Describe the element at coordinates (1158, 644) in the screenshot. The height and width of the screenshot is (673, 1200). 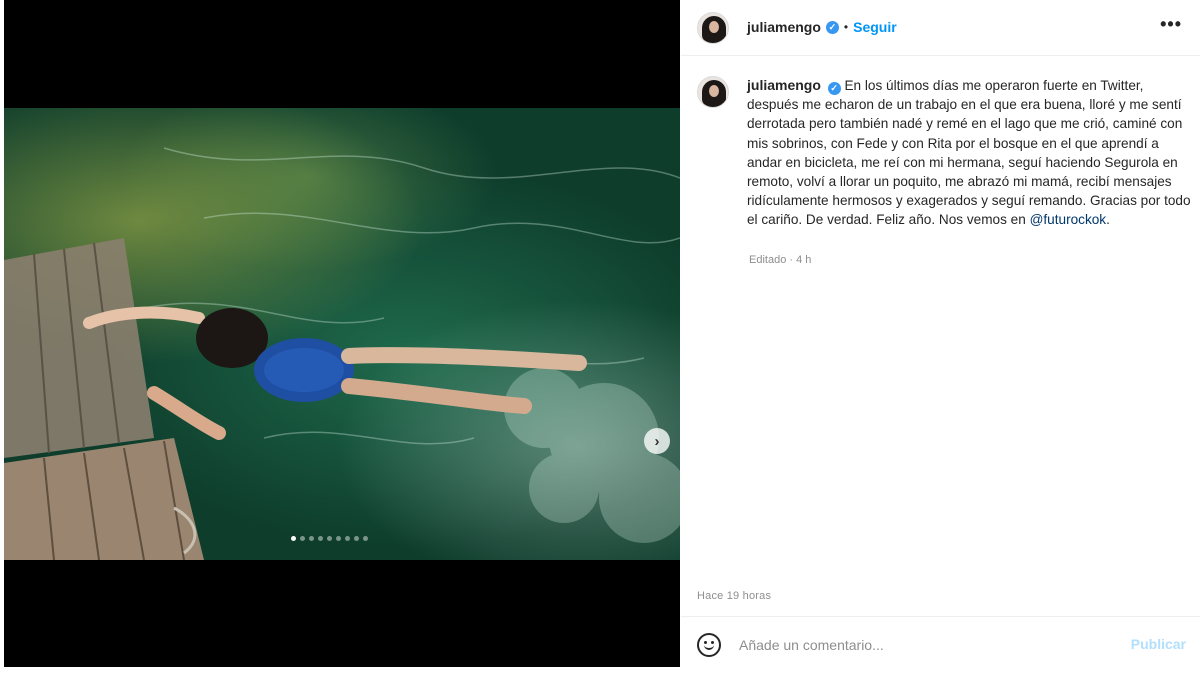
I see `publish-button: Publicar` at that location.